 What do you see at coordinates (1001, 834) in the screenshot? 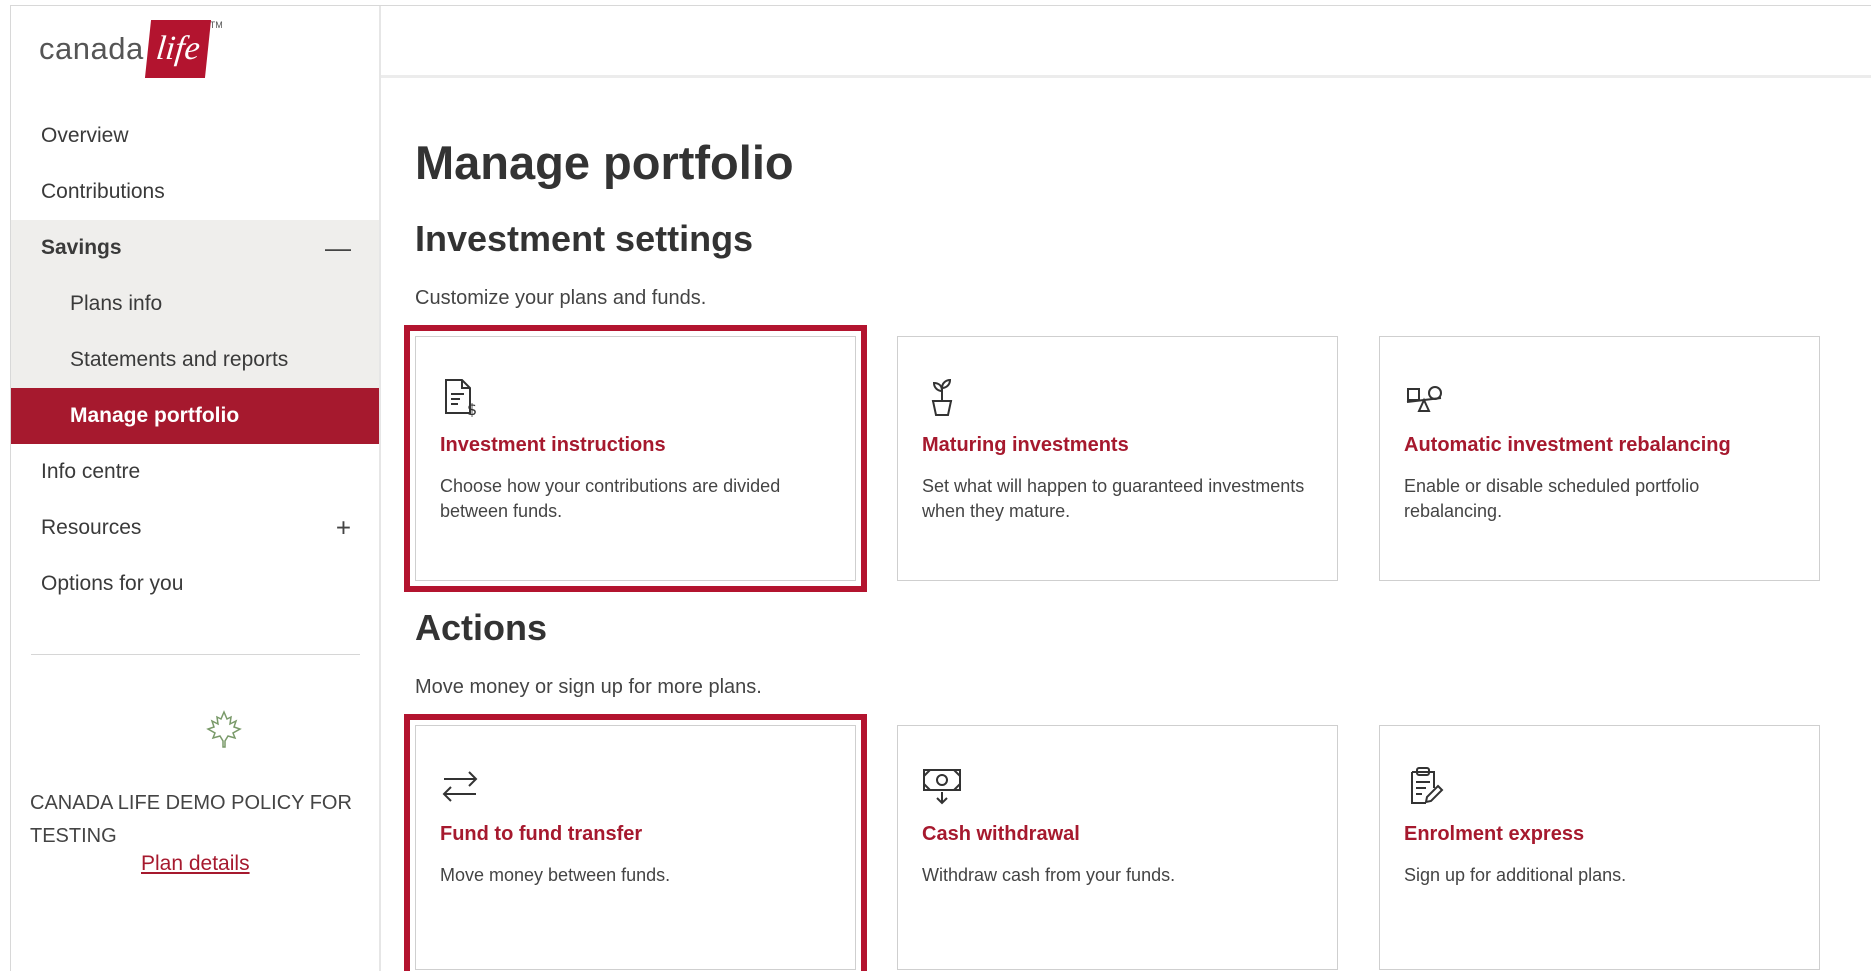
I see `card-title: Cash withdrawal` at bounding box center [1001, 834].